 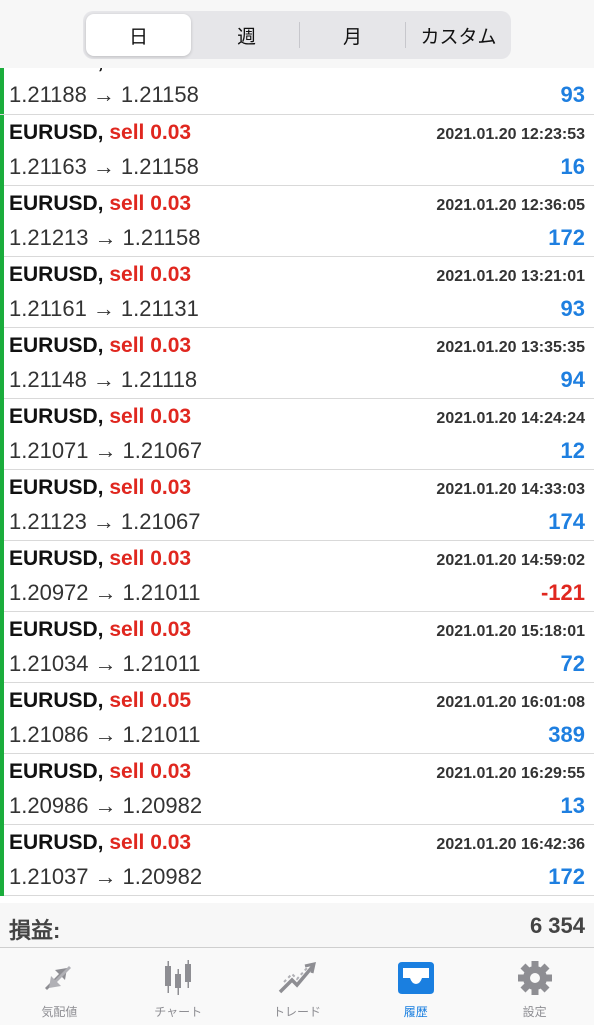 I want to click on deal-prices: 1.21034 → 1.21011, so click(x=104, y=664).